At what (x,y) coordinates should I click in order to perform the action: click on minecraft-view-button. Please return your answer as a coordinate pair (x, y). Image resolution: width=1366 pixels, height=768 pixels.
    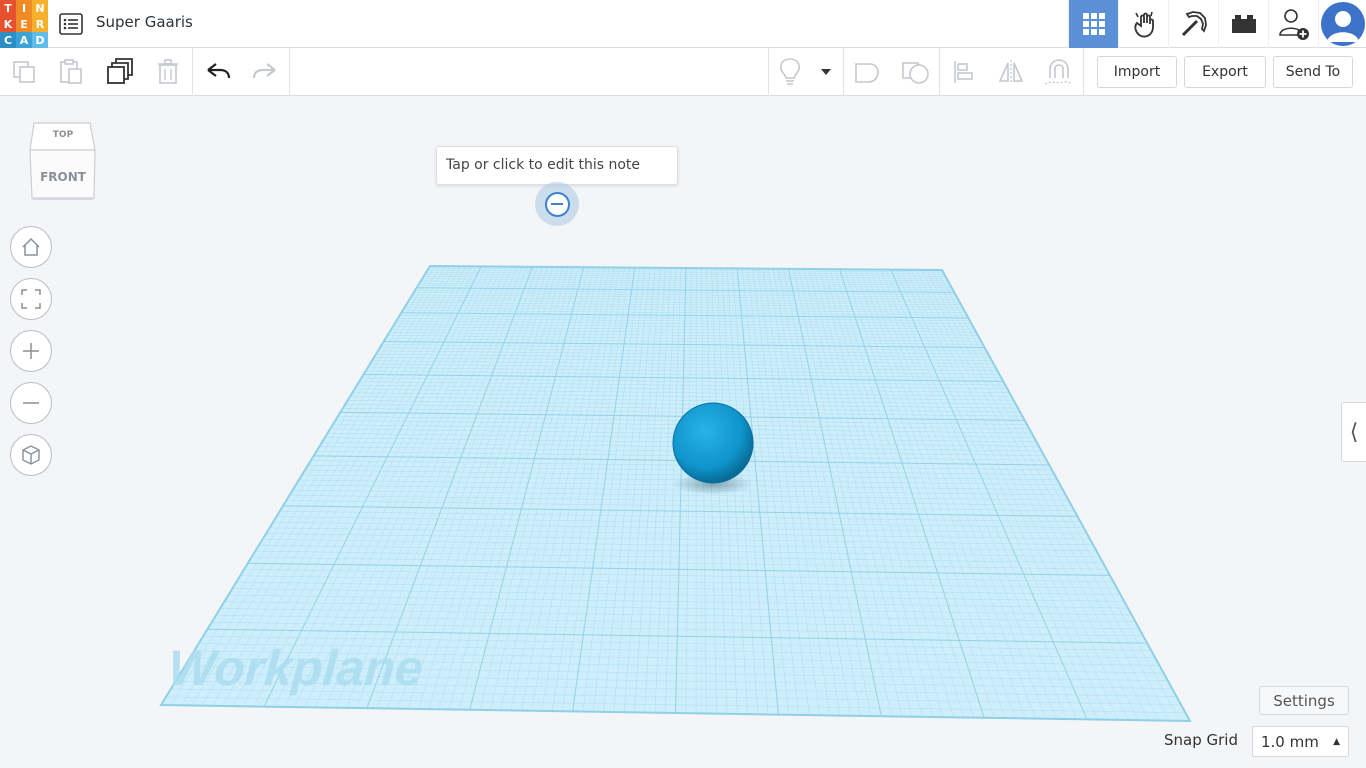
    Looking at the image, I should click on (1193, 24).